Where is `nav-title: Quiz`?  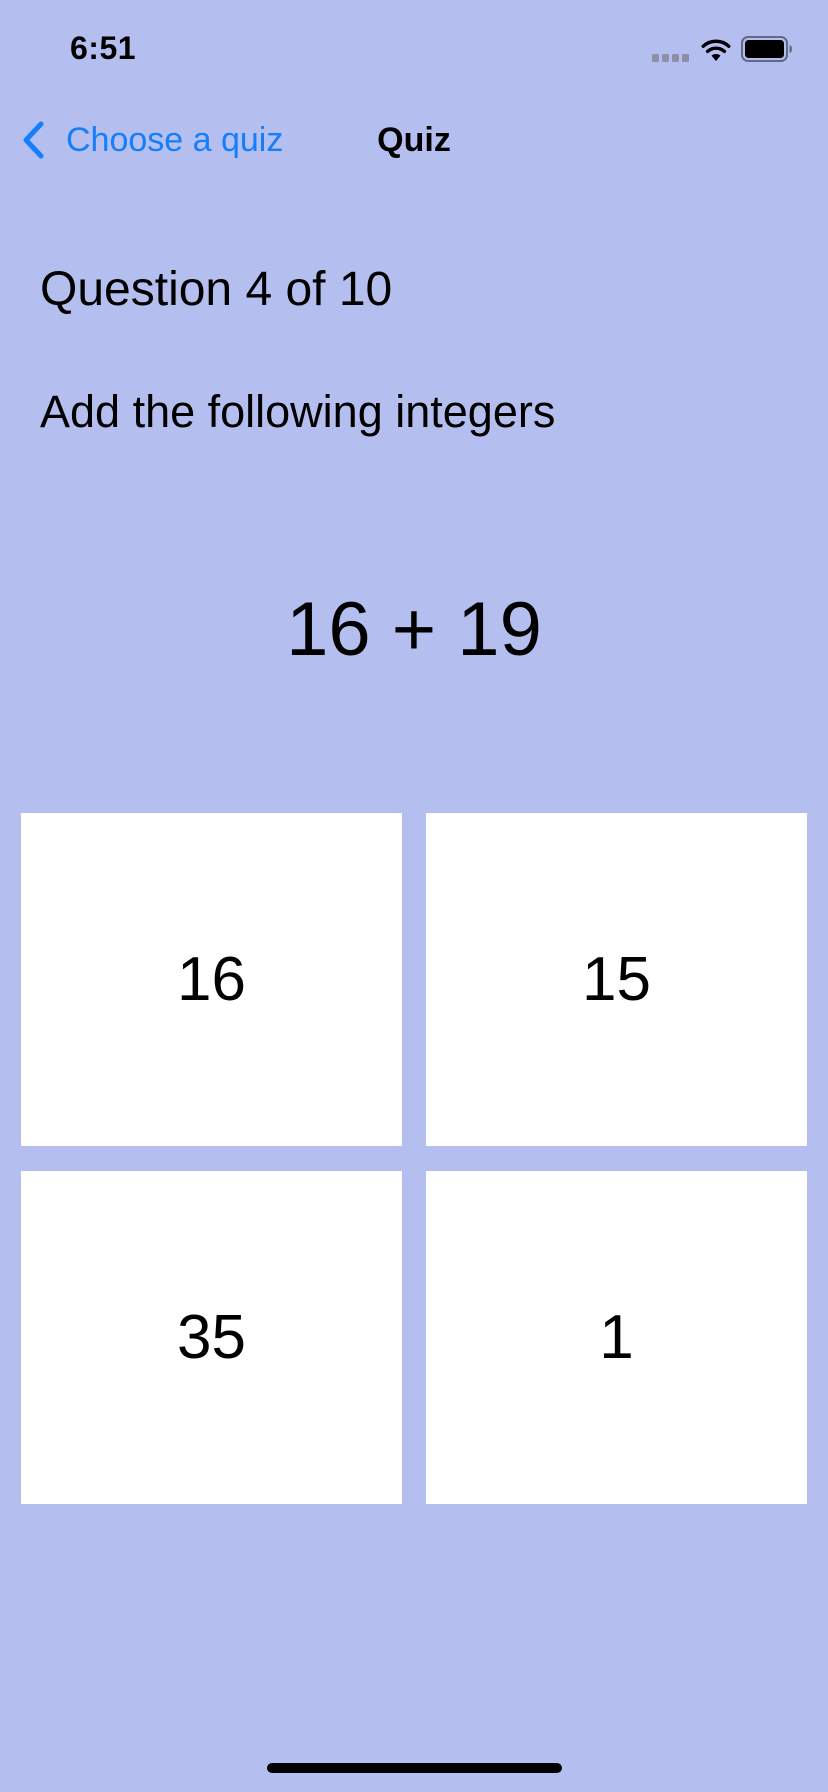
nav-title: Quiz is located at coordinates (414, 140).